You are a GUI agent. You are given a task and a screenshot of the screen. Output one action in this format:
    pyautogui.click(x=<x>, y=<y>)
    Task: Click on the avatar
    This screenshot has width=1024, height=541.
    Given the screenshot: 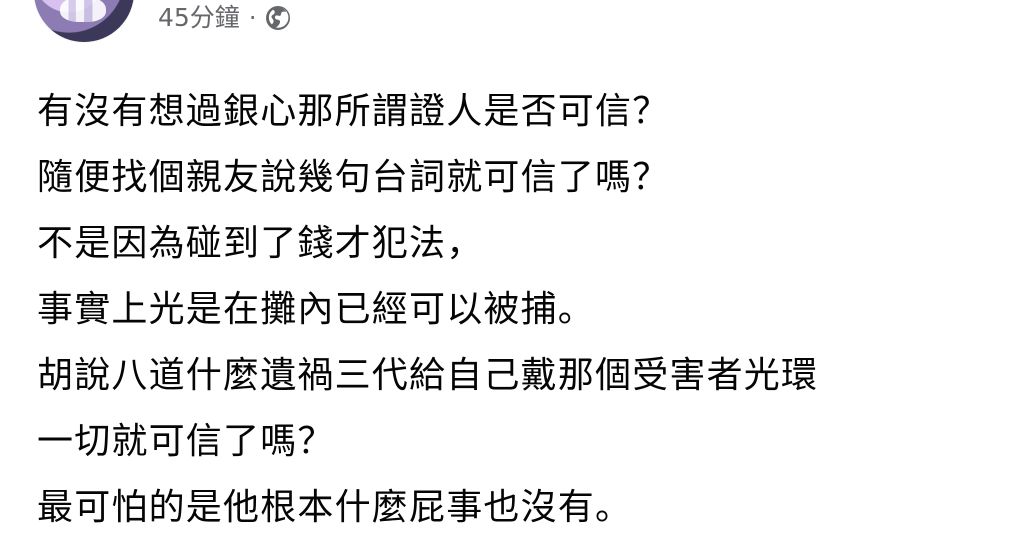 What is the action you would take?
    pyautogui.click(x=84, y=21)
    